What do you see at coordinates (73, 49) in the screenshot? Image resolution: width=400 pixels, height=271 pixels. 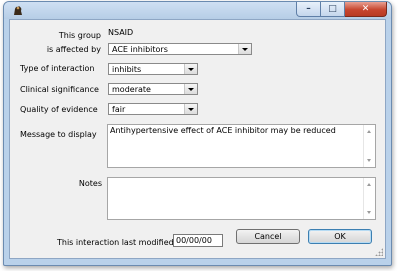 I see `affected-by-label: is affected by` at bounding box center [73, 49].